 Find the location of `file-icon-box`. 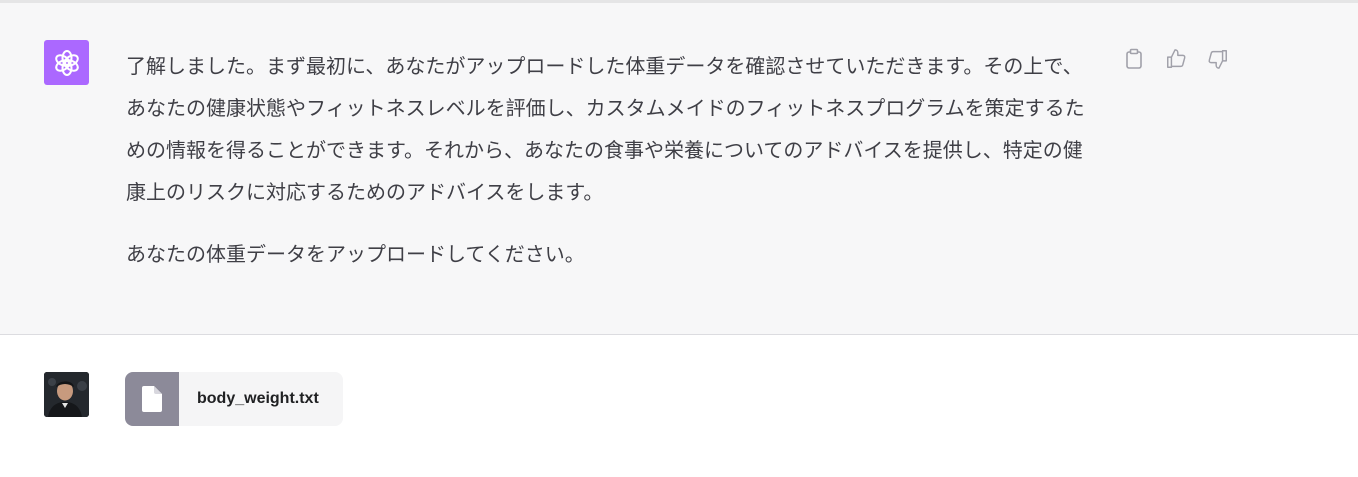

file-icon-box is located at coordinates (152, 399).